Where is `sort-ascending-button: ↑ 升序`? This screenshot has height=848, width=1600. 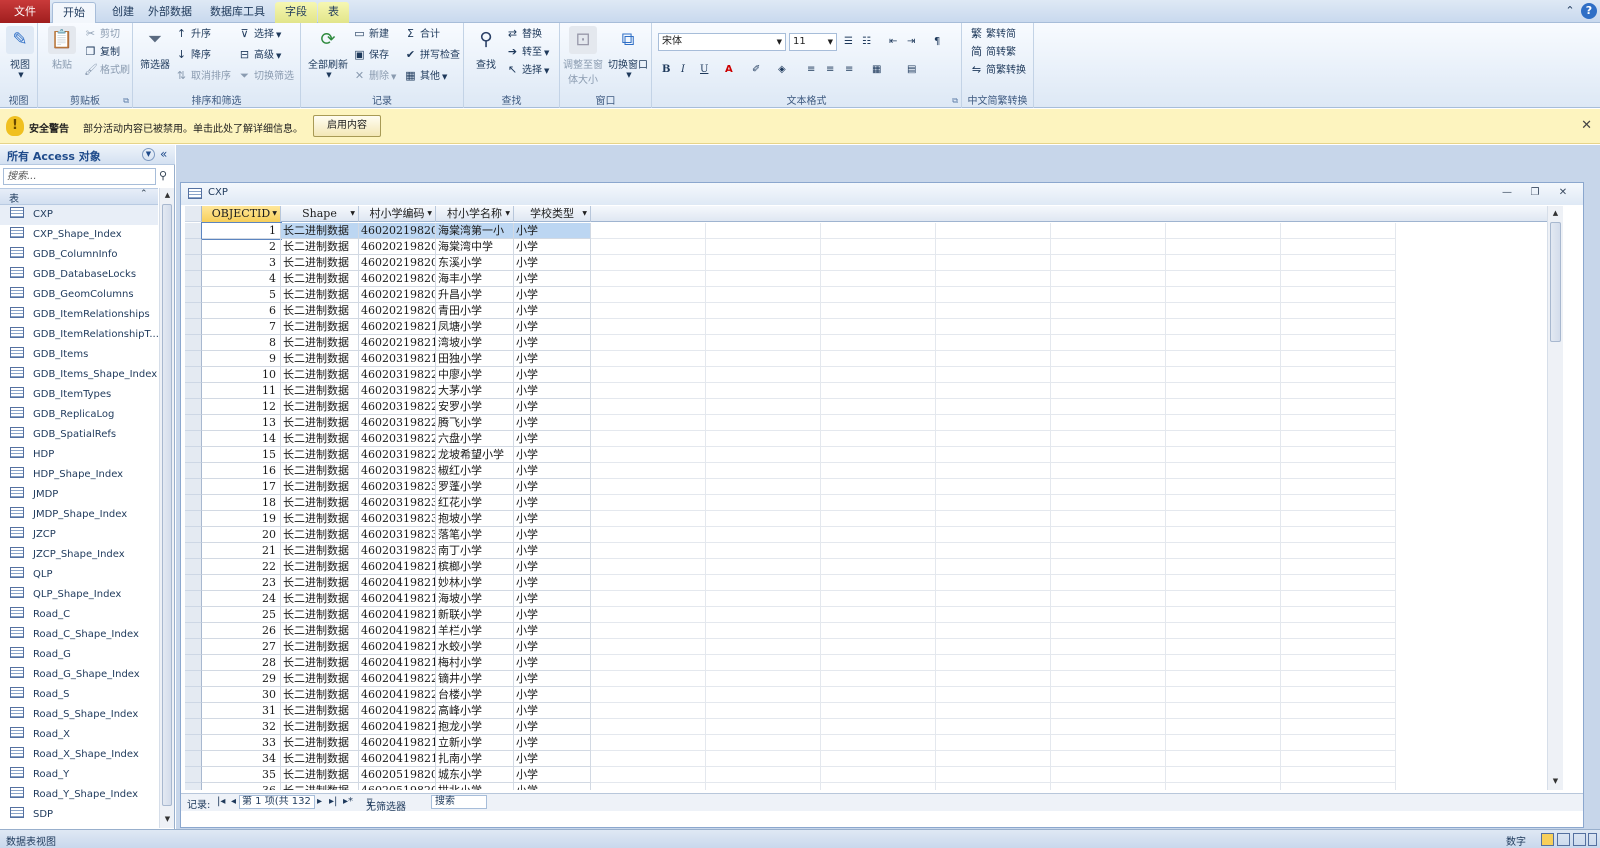 sort-ascending-button: ↑ 升序 is located at coordinates (193, 34).